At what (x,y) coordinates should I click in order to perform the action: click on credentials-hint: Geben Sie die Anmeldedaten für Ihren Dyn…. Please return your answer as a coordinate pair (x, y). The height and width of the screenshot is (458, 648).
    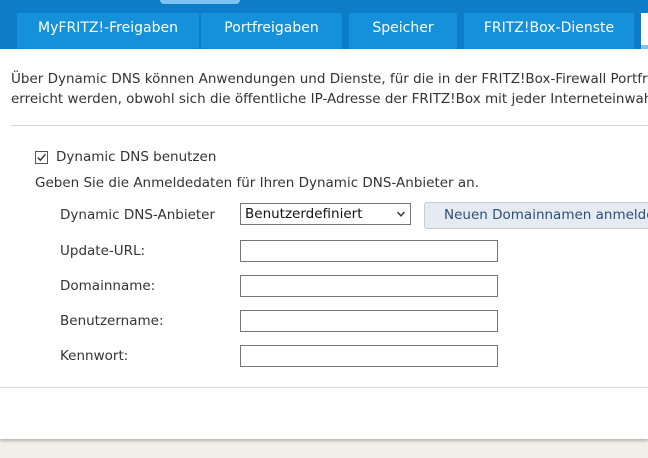
    Looking at the image, I should click on (257, 183).